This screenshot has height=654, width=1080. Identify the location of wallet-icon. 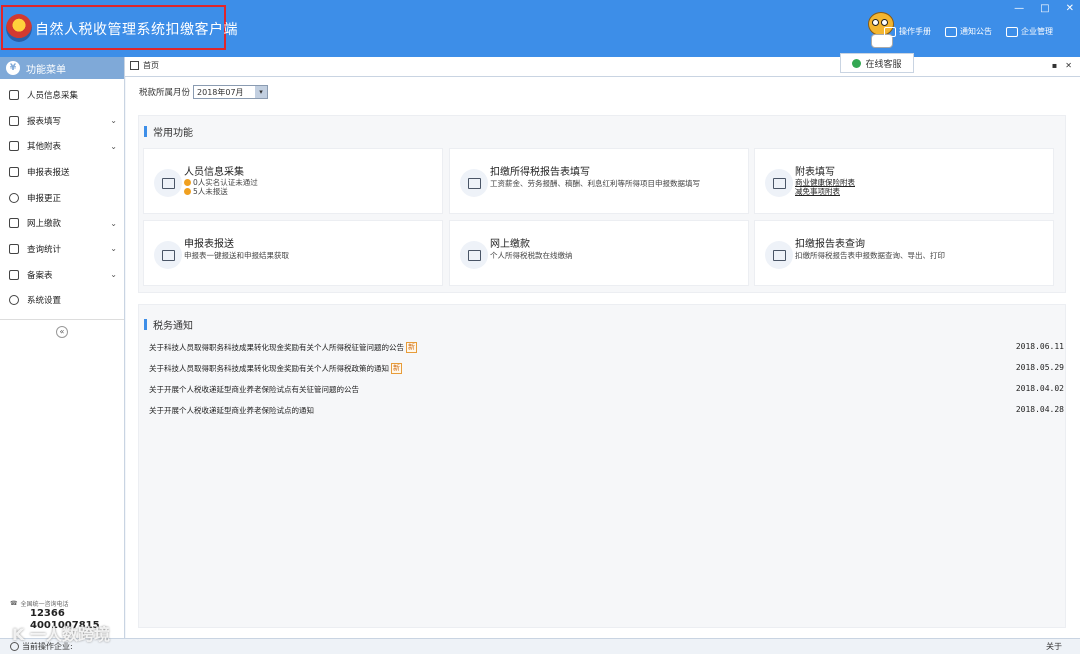
(474, 255).